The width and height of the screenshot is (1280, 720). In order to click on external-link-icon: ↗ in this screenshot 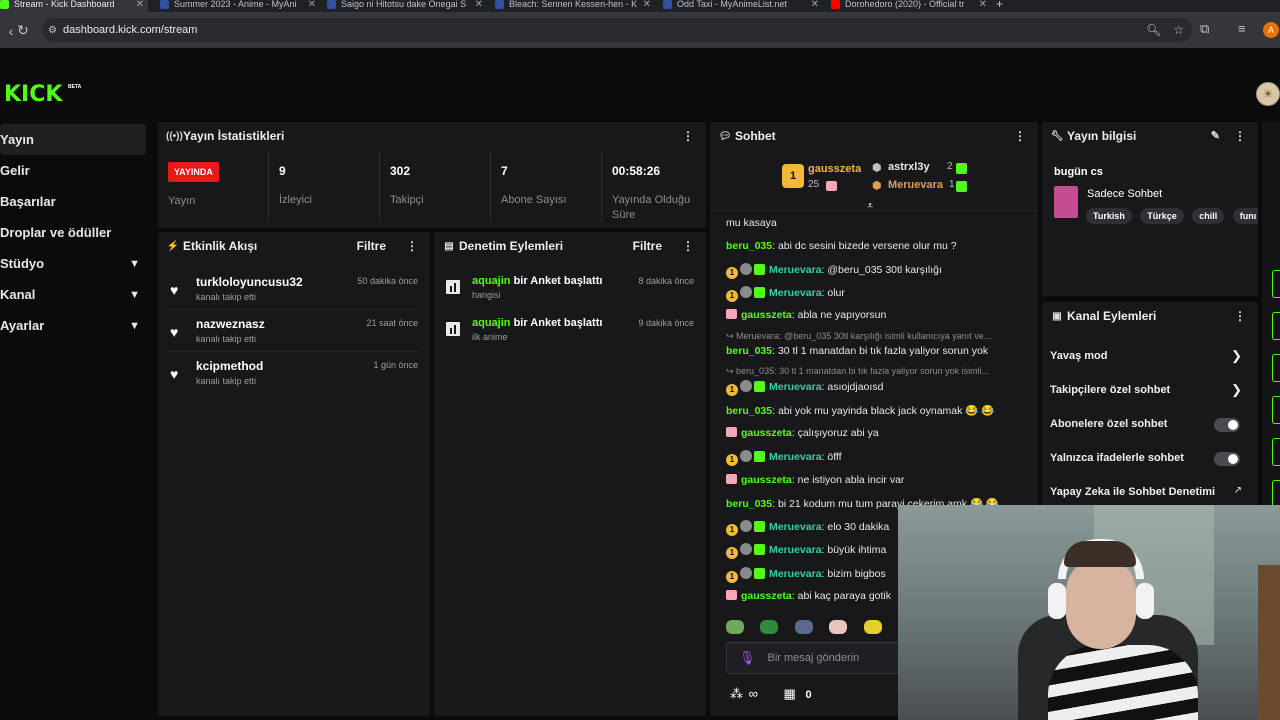, I will do `click(1238, 490)`.